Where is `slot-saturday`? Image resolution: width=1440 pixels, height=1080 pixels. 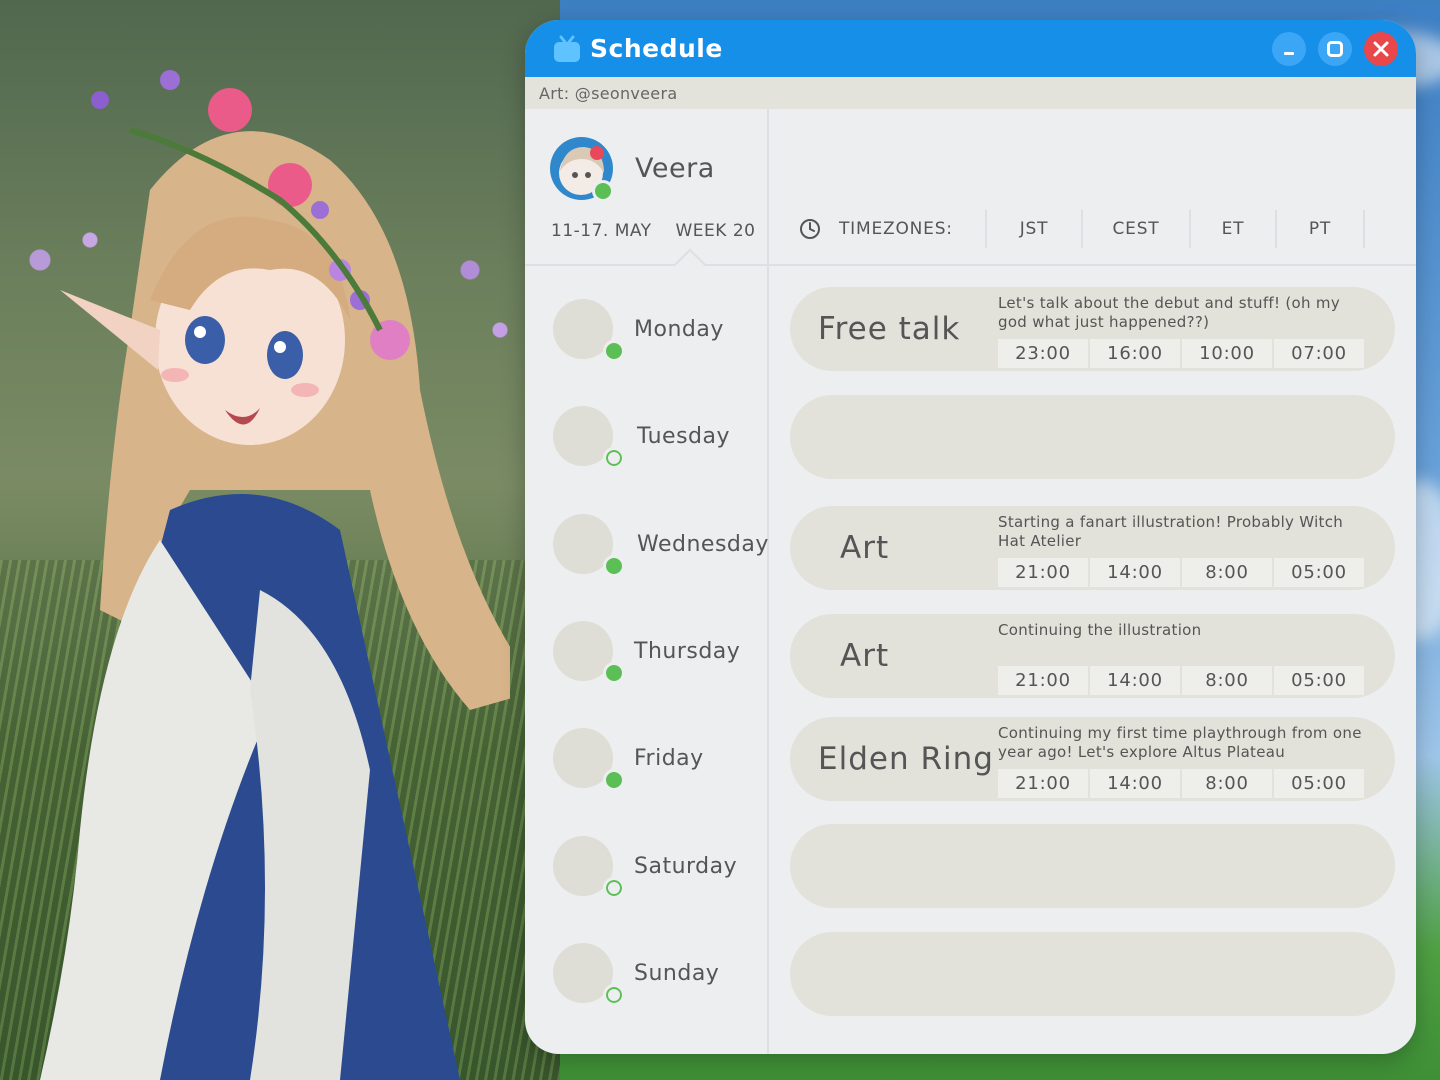 slot-saturday is located at coordinates (1092, 866).